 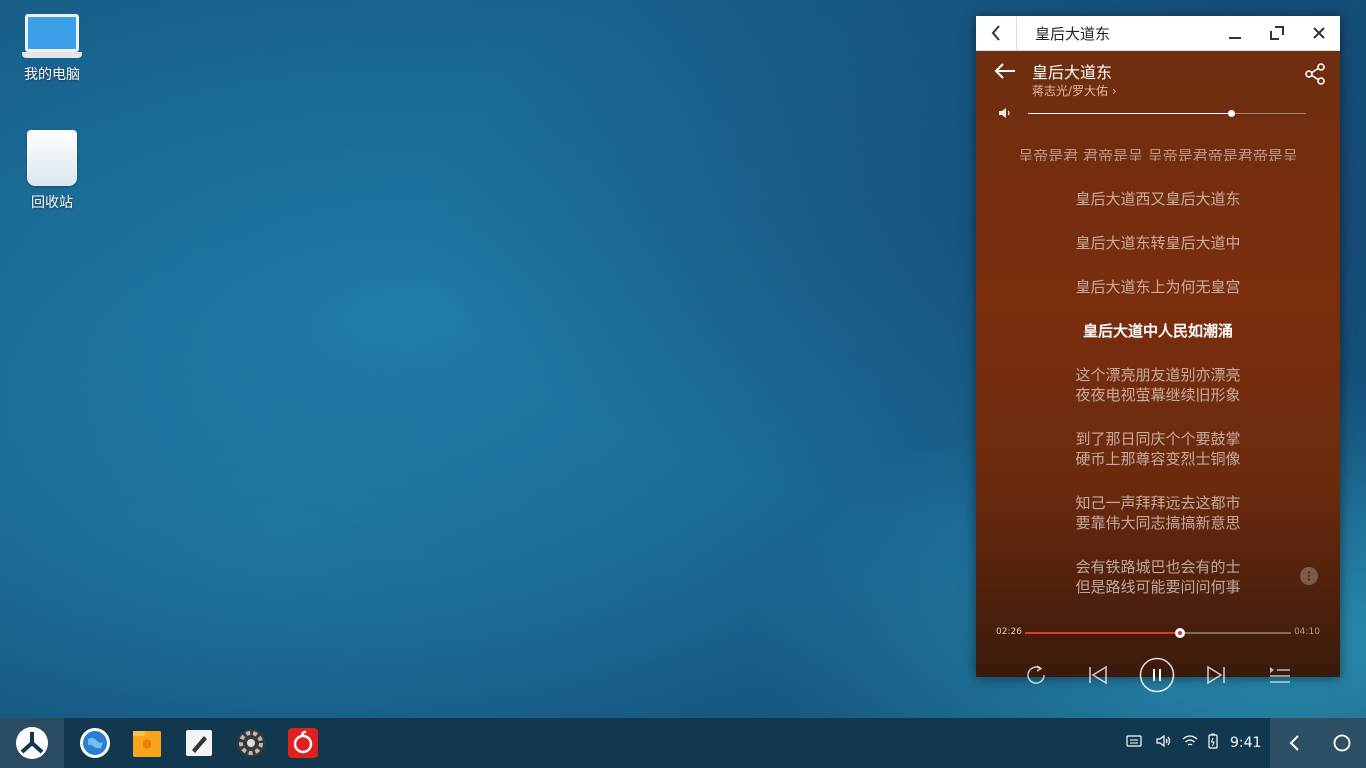 I want to click on next-button, so click(x=1216, y=675).